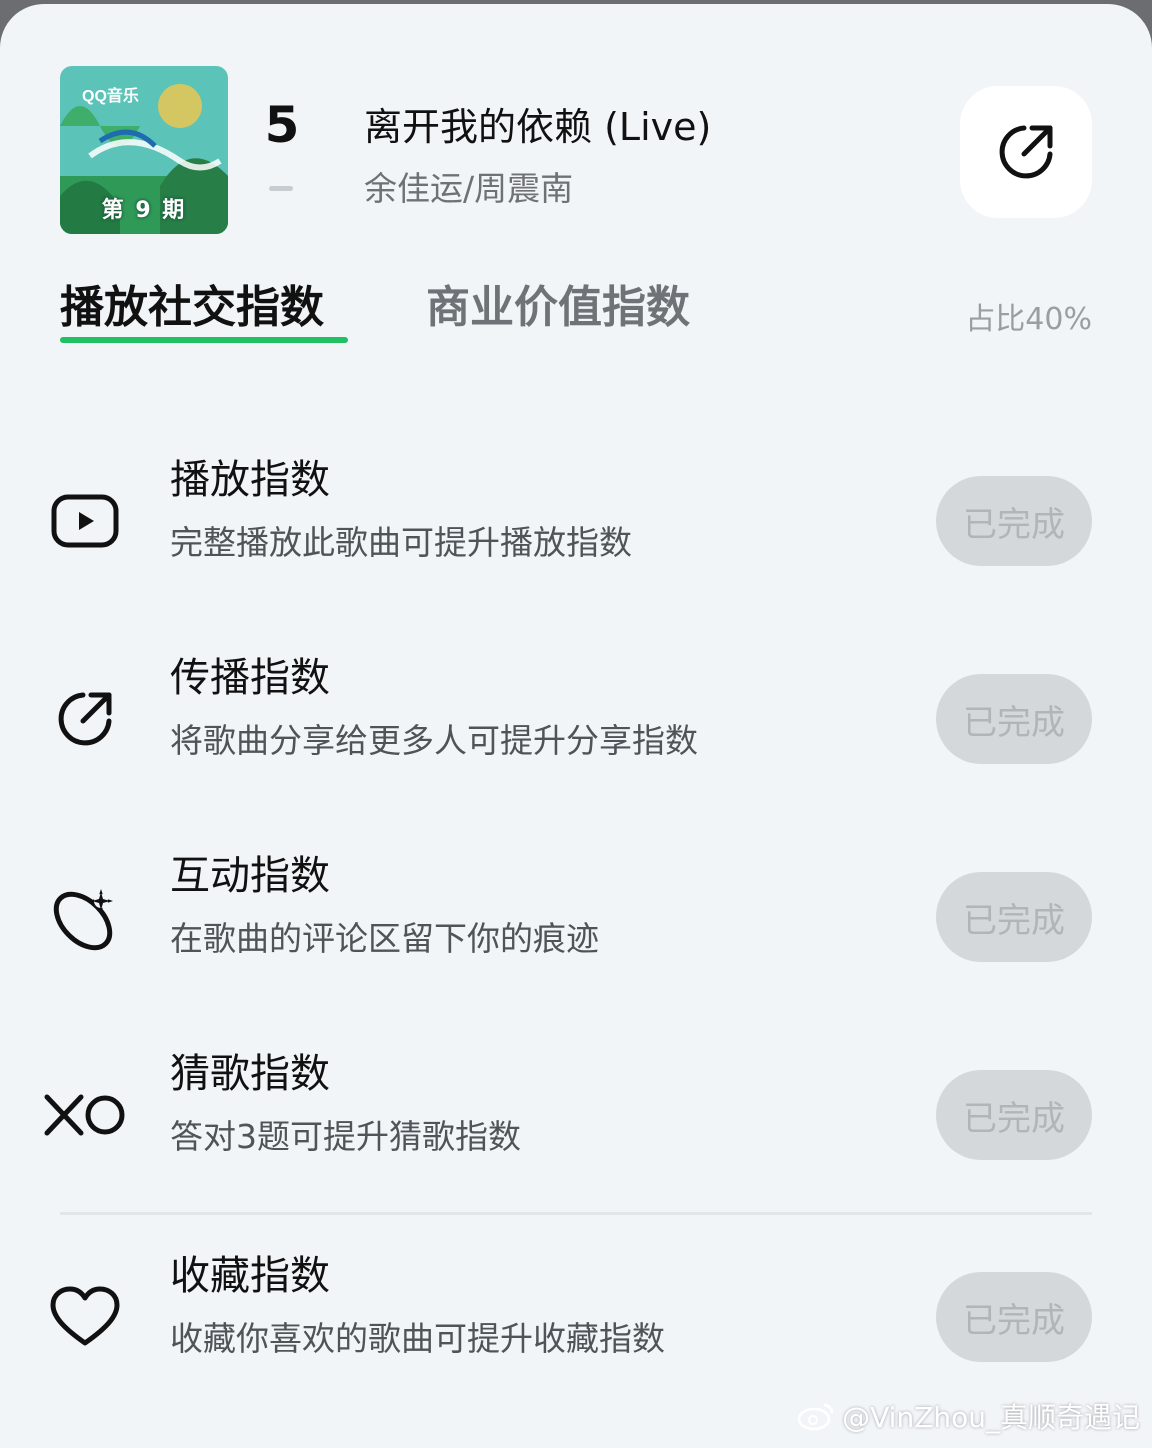 Image resolution: width=1152 pixels, height=1448 pixels. What do you see at coordinates (991, 1417) in the screenshot?
I see `watermark-text: @VinZhou_真顺奇遇记` at bounding box center [991, 1417].